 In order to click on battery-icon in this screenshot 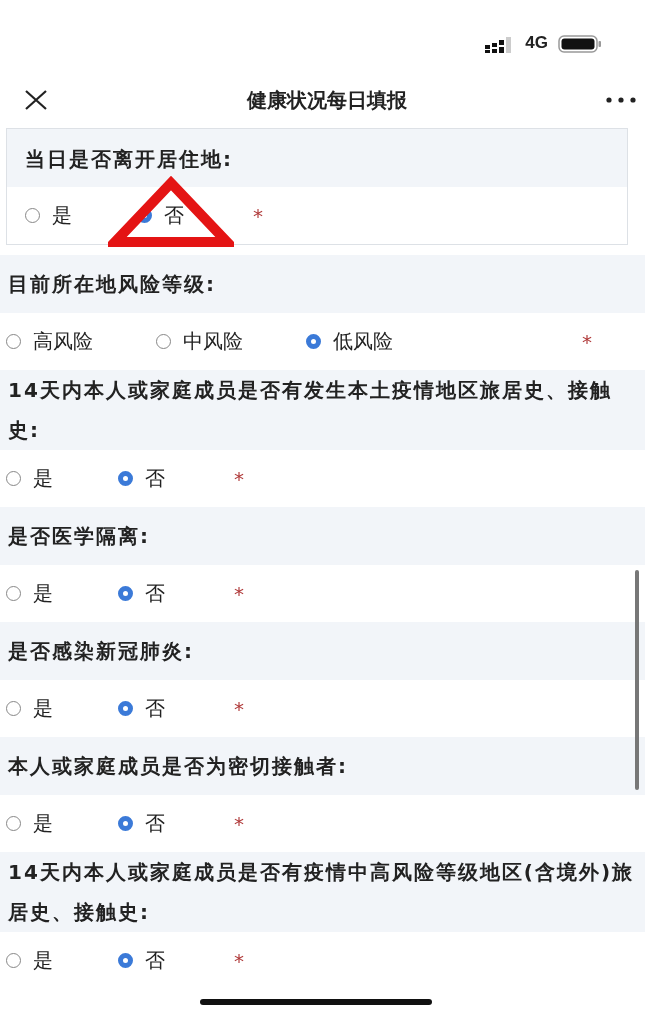, I will do `click(580, 44)`.